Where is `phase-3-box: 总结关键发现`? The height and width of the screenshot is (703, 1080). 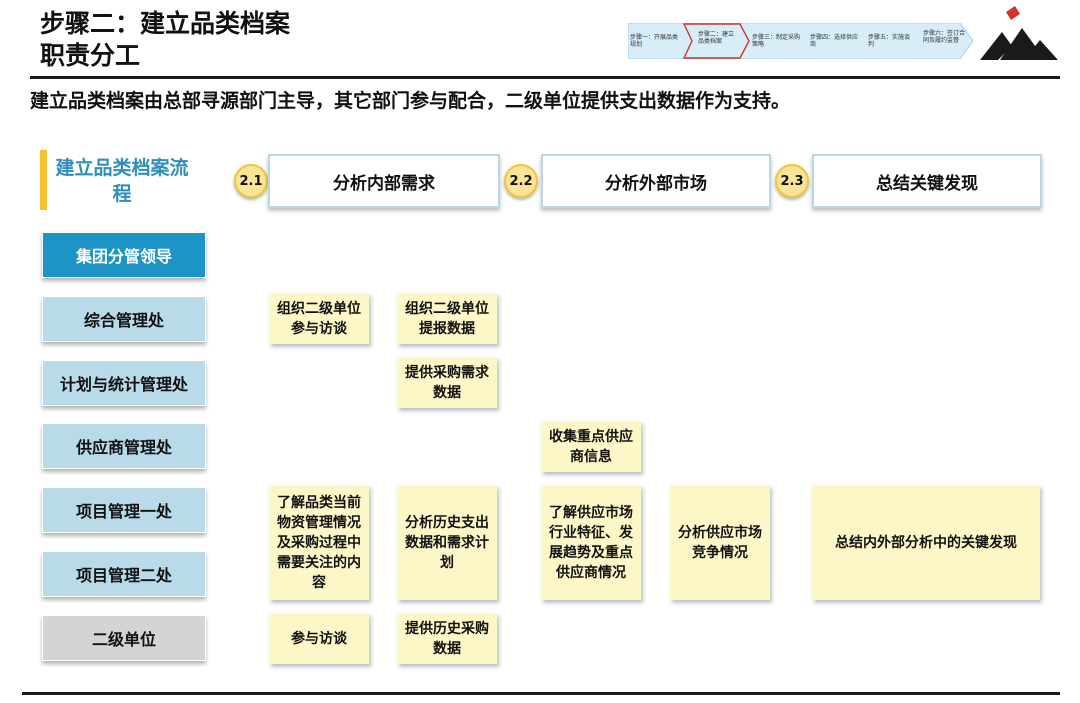
phase-3-box: 总结关键发现 is located at coordinates (927, 181).